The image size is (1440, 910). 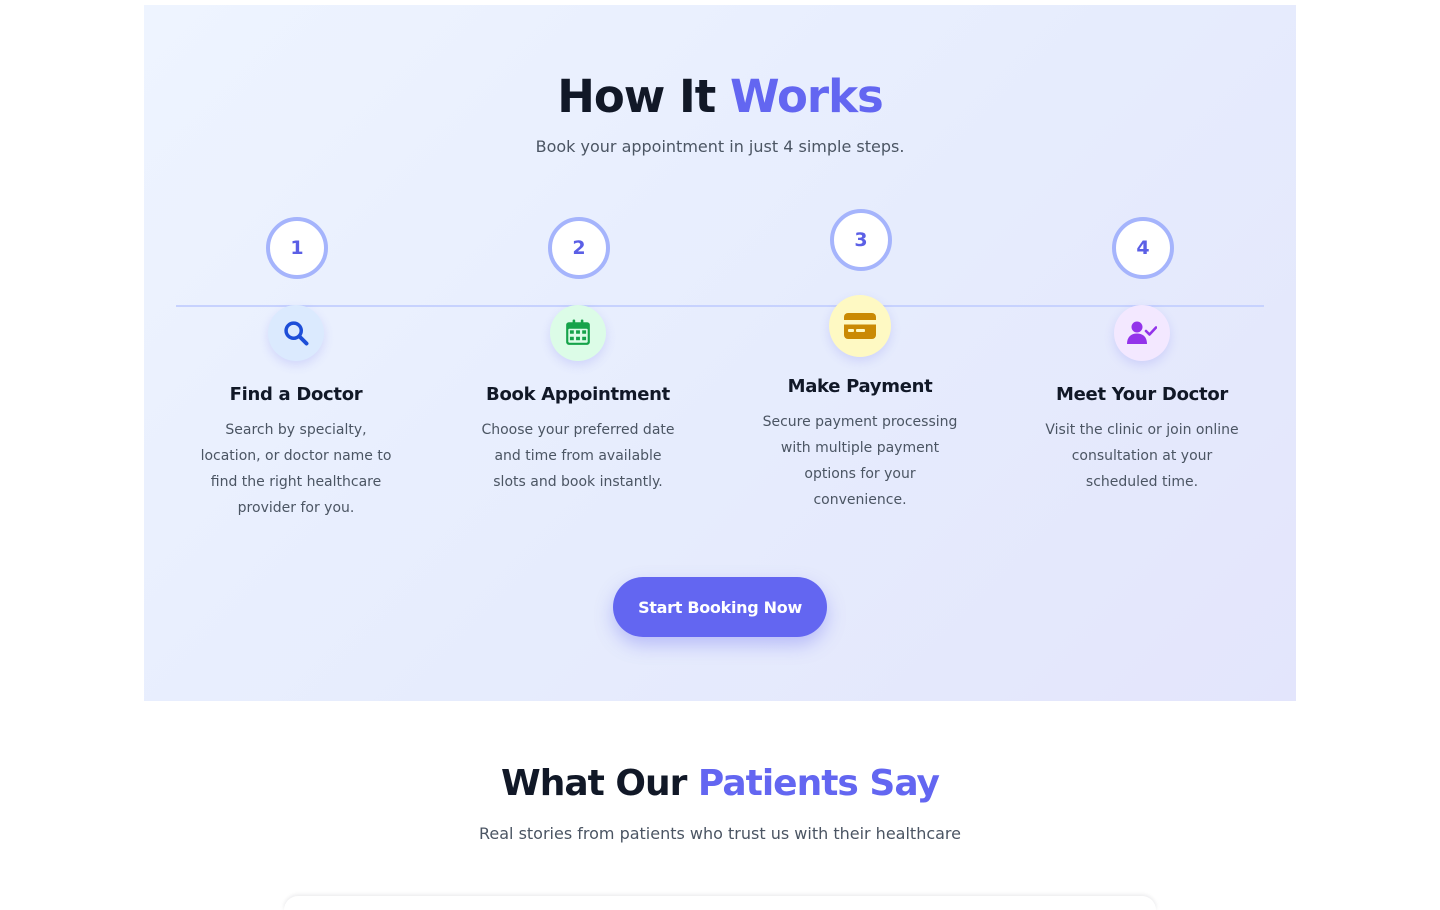 What do you see at coordinates (720, 97) in the screenshot?
I see `how-it-works-title: How It Works` at bounding box center [720, 97].